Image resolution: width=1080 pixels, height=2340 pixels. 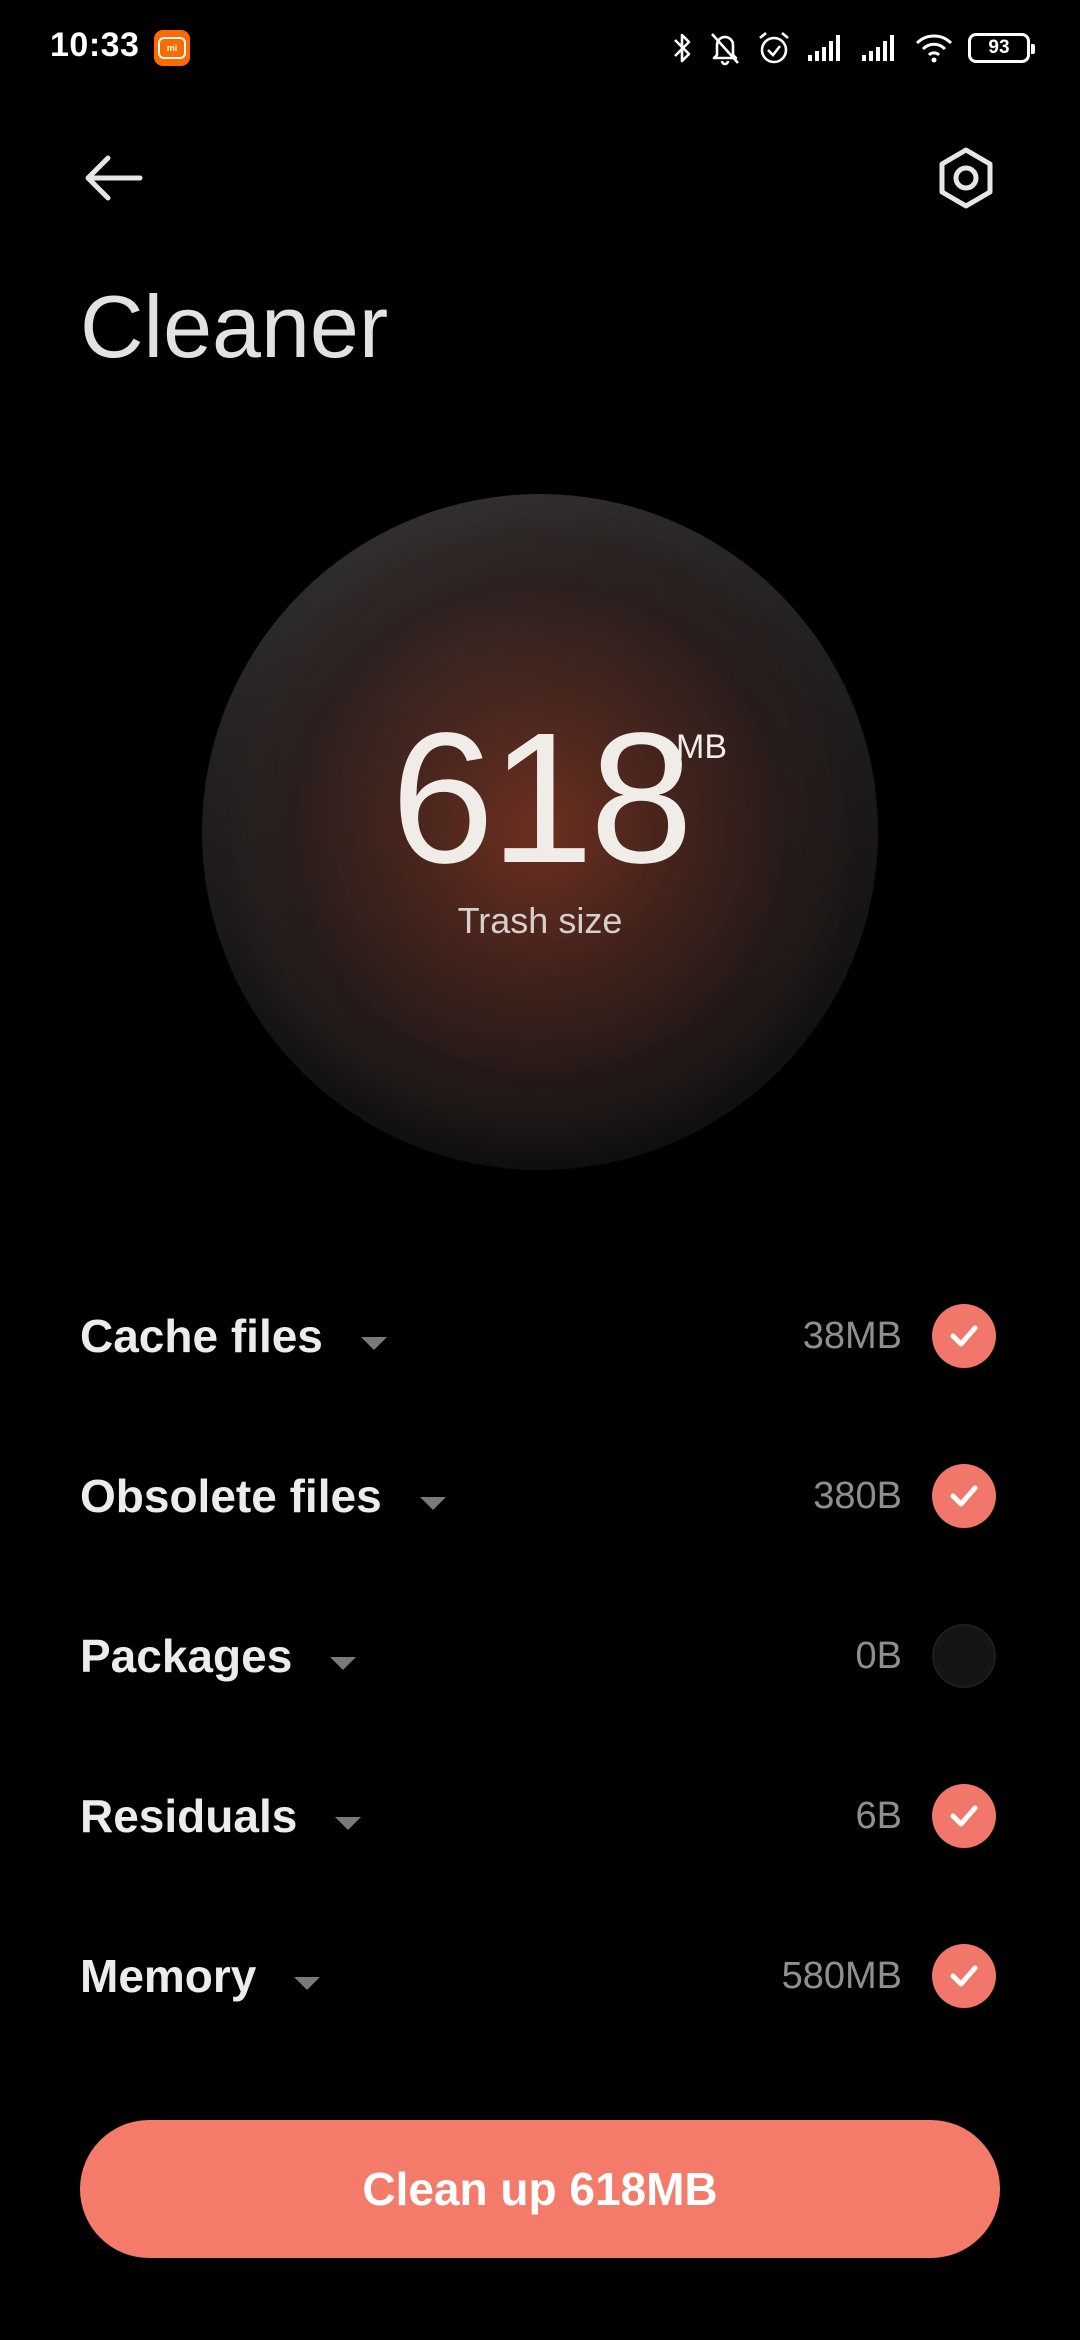 What do you see at coordinates (682, 48) in the screenshot?
I see `bluetooth-icon` at bounding box center [682, 48].